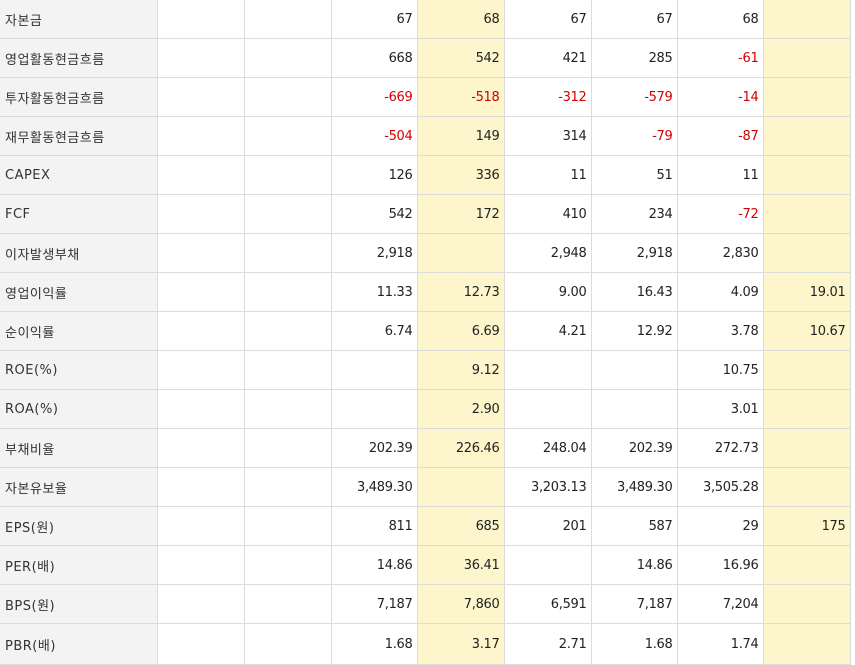 The width and height of the screenshot is (855, 665). Describe the element at coordinates (425, 292) in the screenshot. I see `table-row: 영업이익률 11.33 12.73 9.00 16.43 4.09 19.01` at that location.